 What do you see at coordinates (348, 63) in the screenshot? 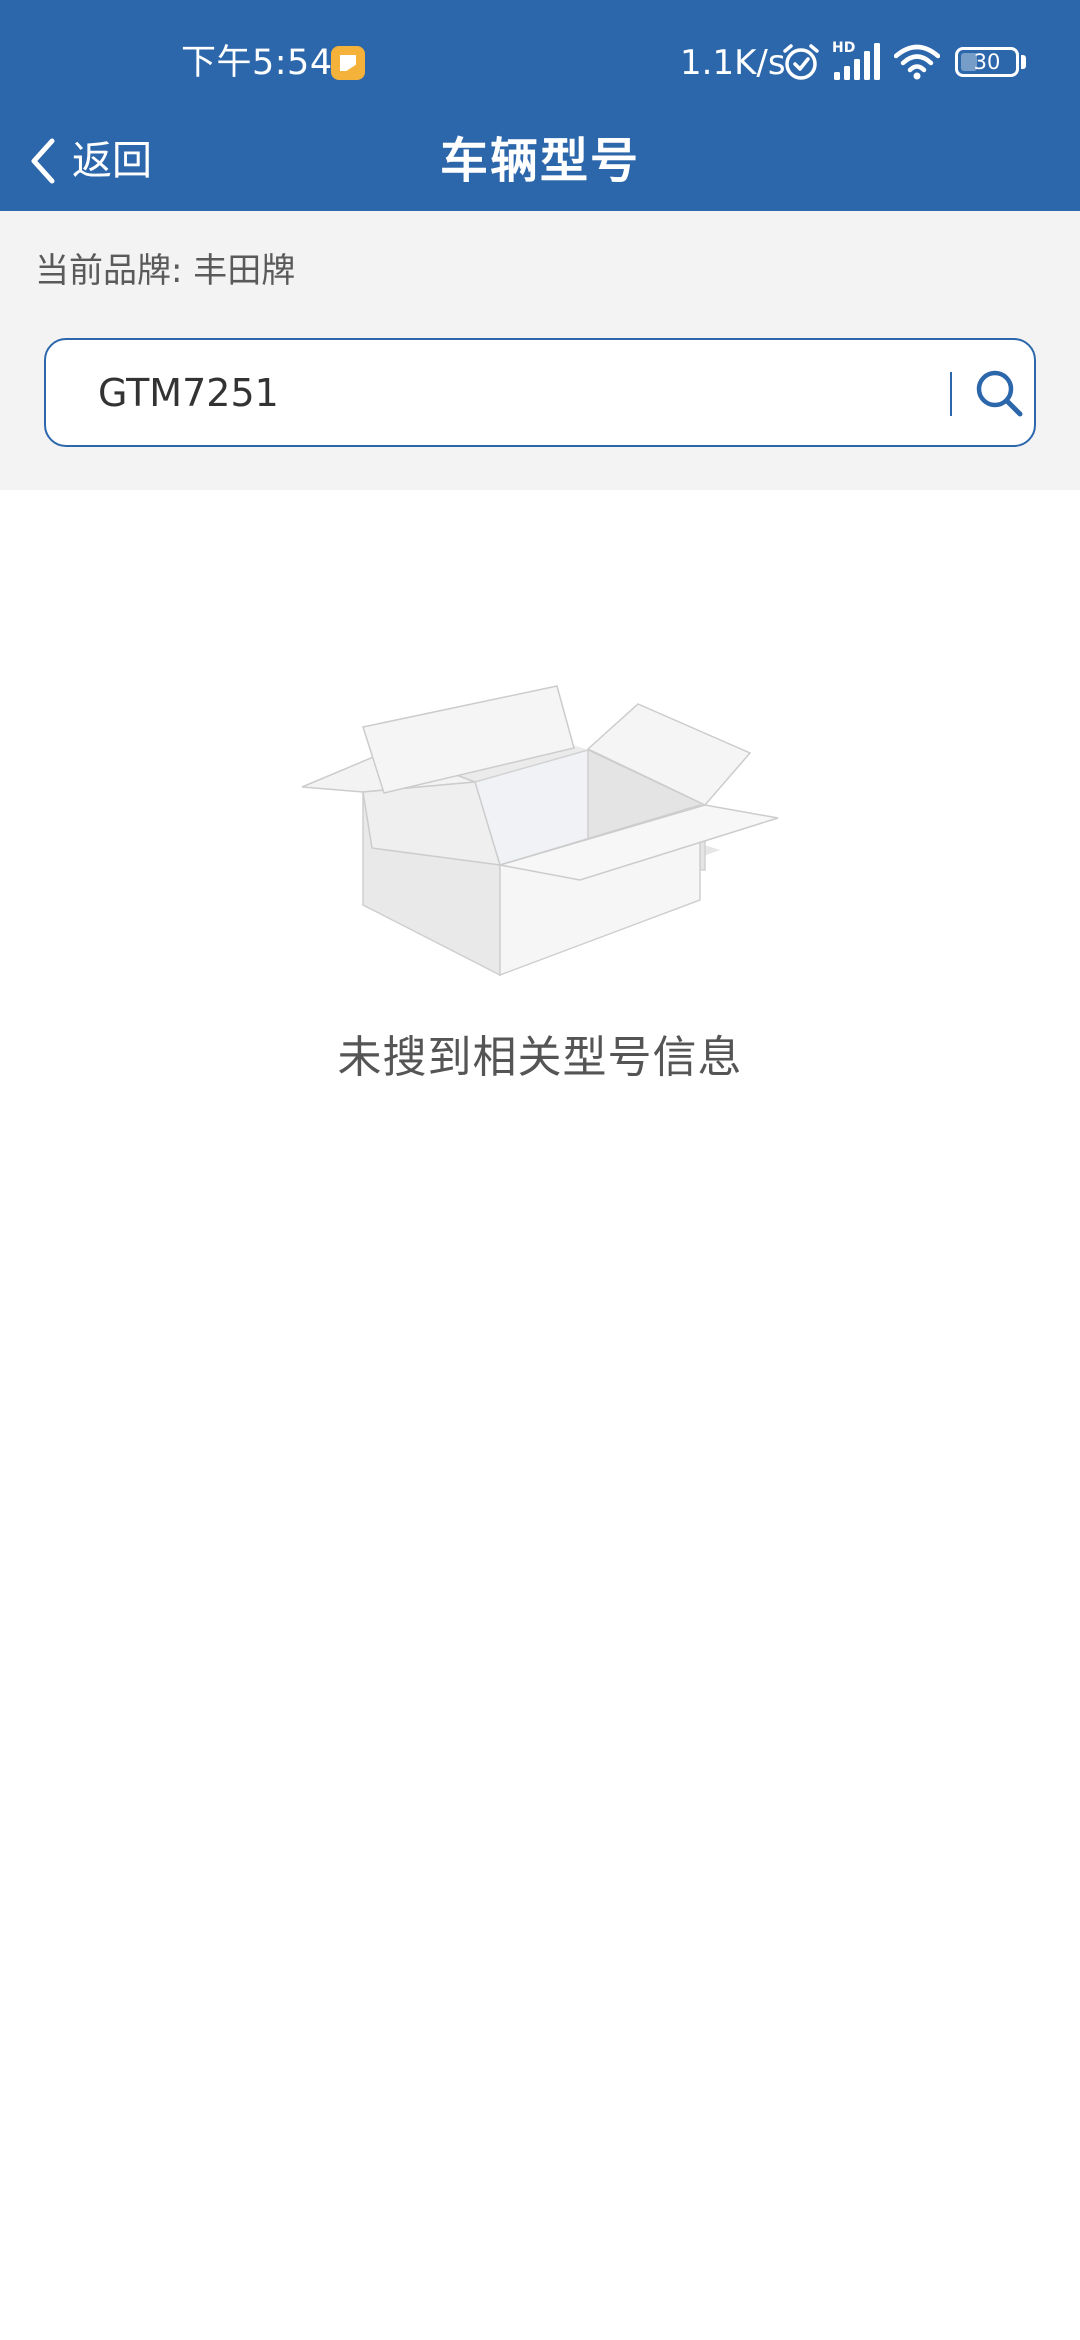
I see `notification-icon` at bounding box center [348, 63].